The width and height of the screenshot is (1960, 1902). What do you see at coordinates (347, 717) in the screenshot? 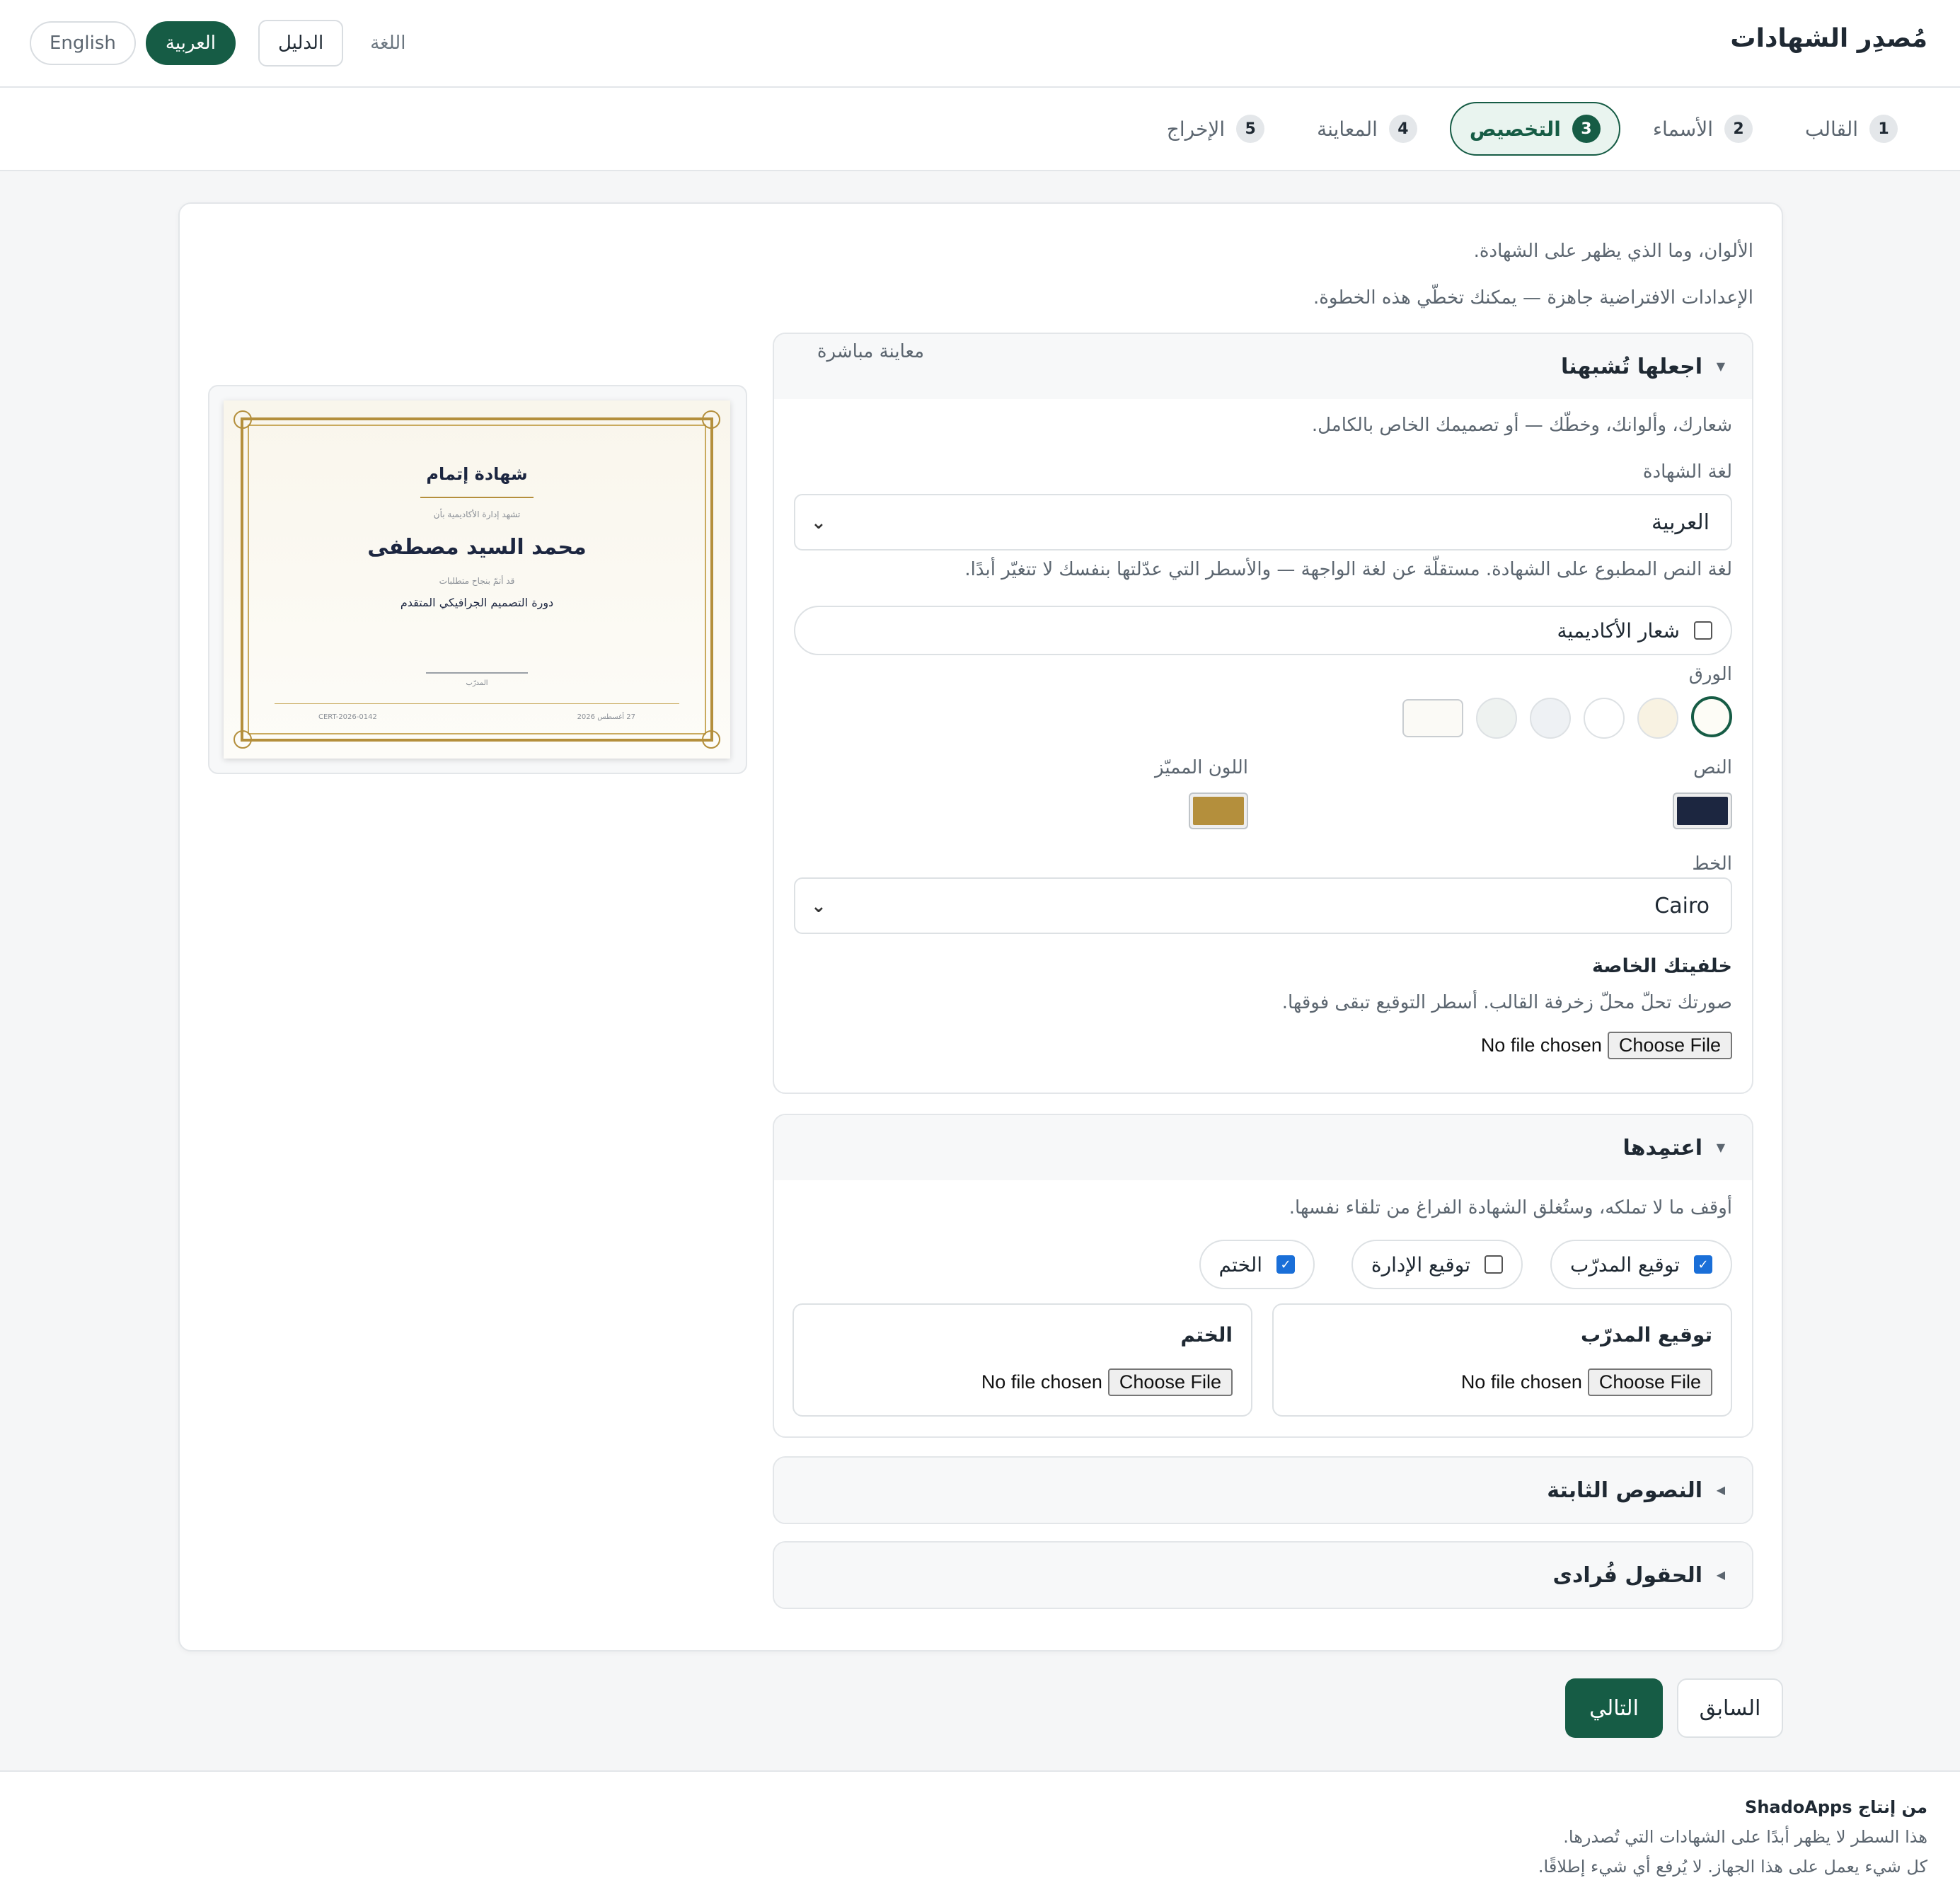
I see `cert-id: CERT-2026-0142` at bounding box center [347, 717].